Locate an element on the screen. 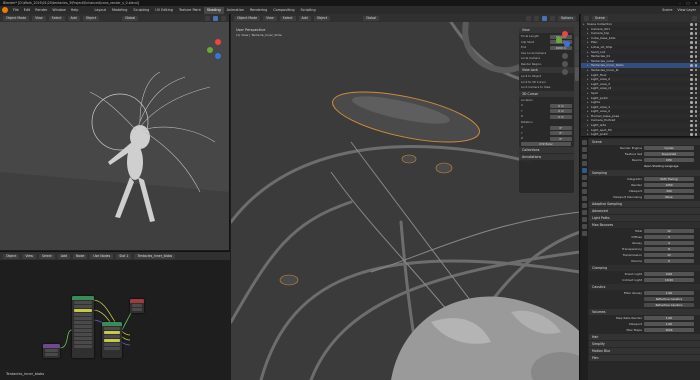 Image resolution: width=700 pixels, height=380 pixels. outliner-row: ▸ Light_point is located at coordinates (640, 134).